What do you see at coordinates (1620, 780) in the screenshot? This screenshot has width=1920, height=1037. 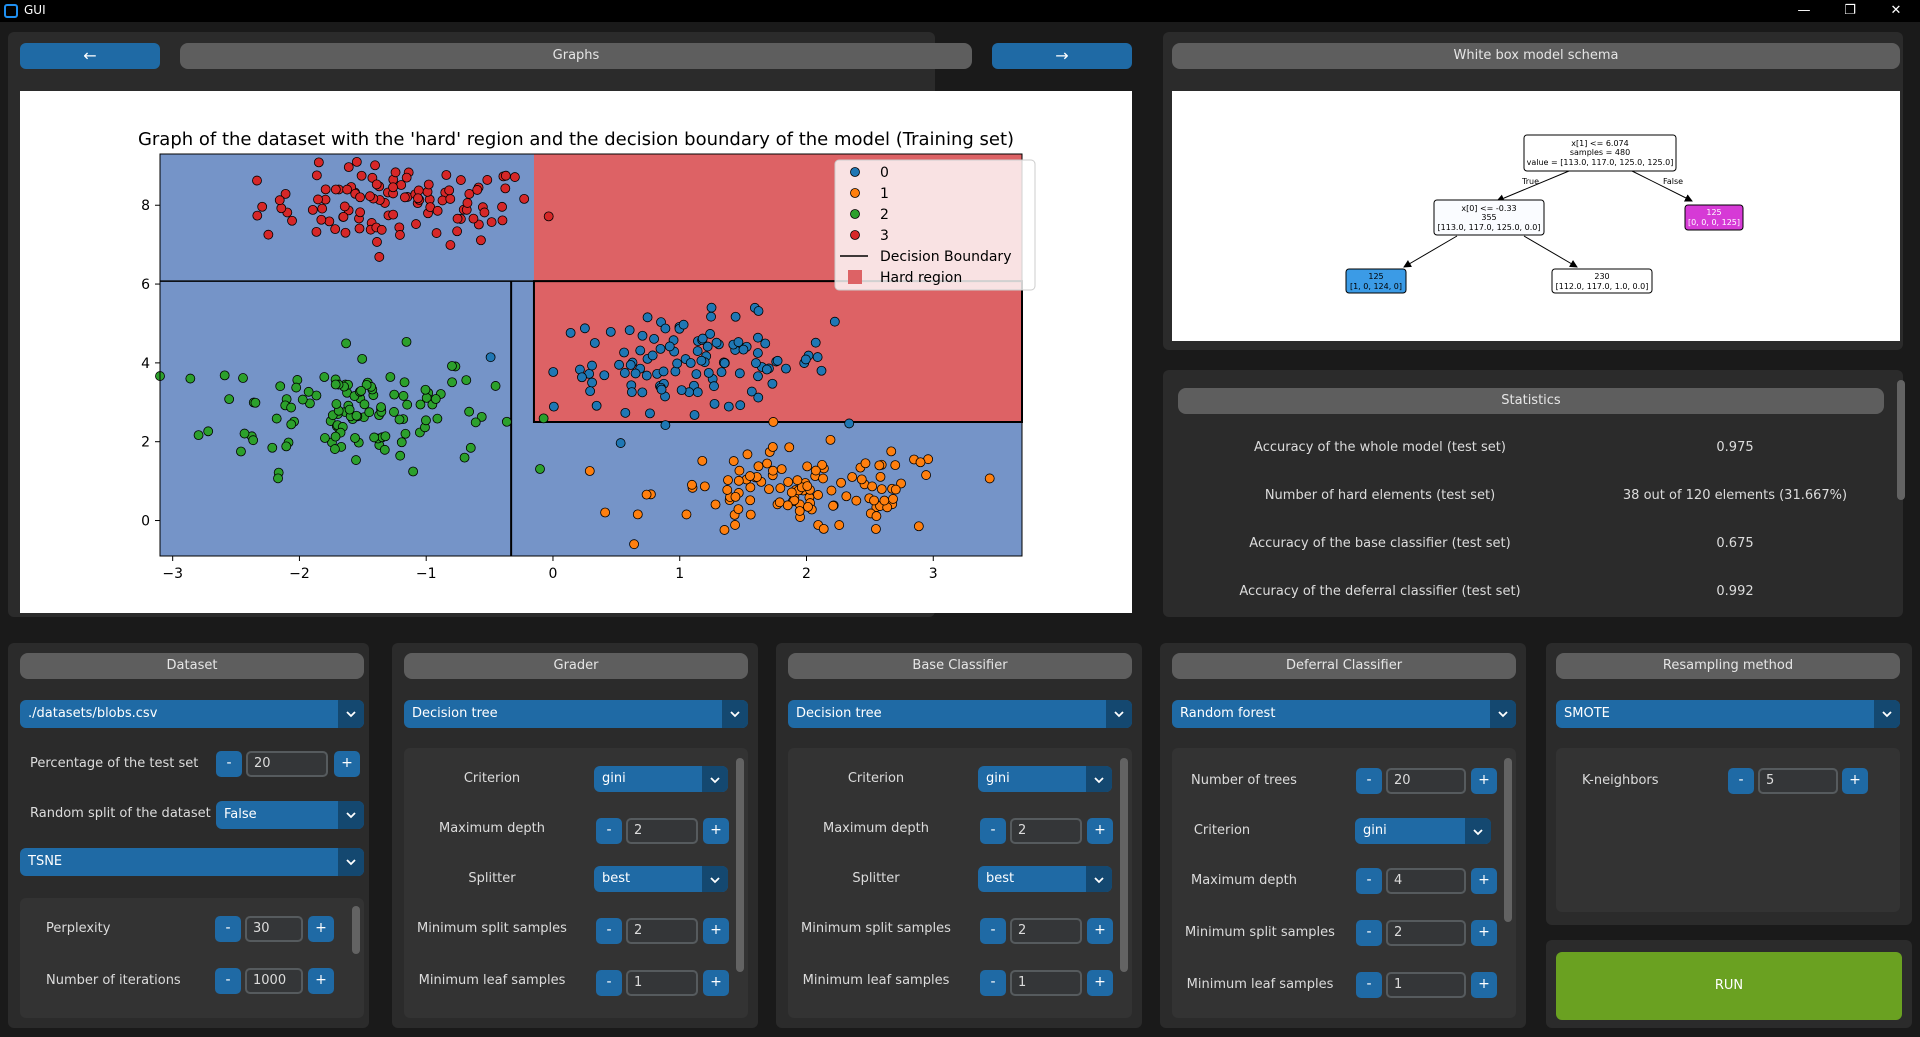 I see `k-neighbors-label: K-neighbors` at bounding box center [1620, 780].